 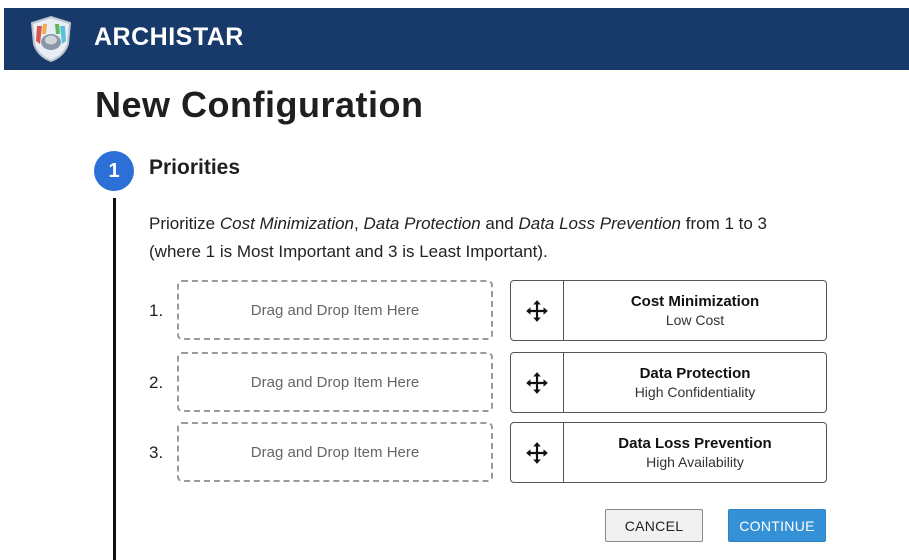 What do you see at coordinates (695, 319) in the screenshot?
I see `item-subtitle: Low Cost` at bounding box center [695, 319].